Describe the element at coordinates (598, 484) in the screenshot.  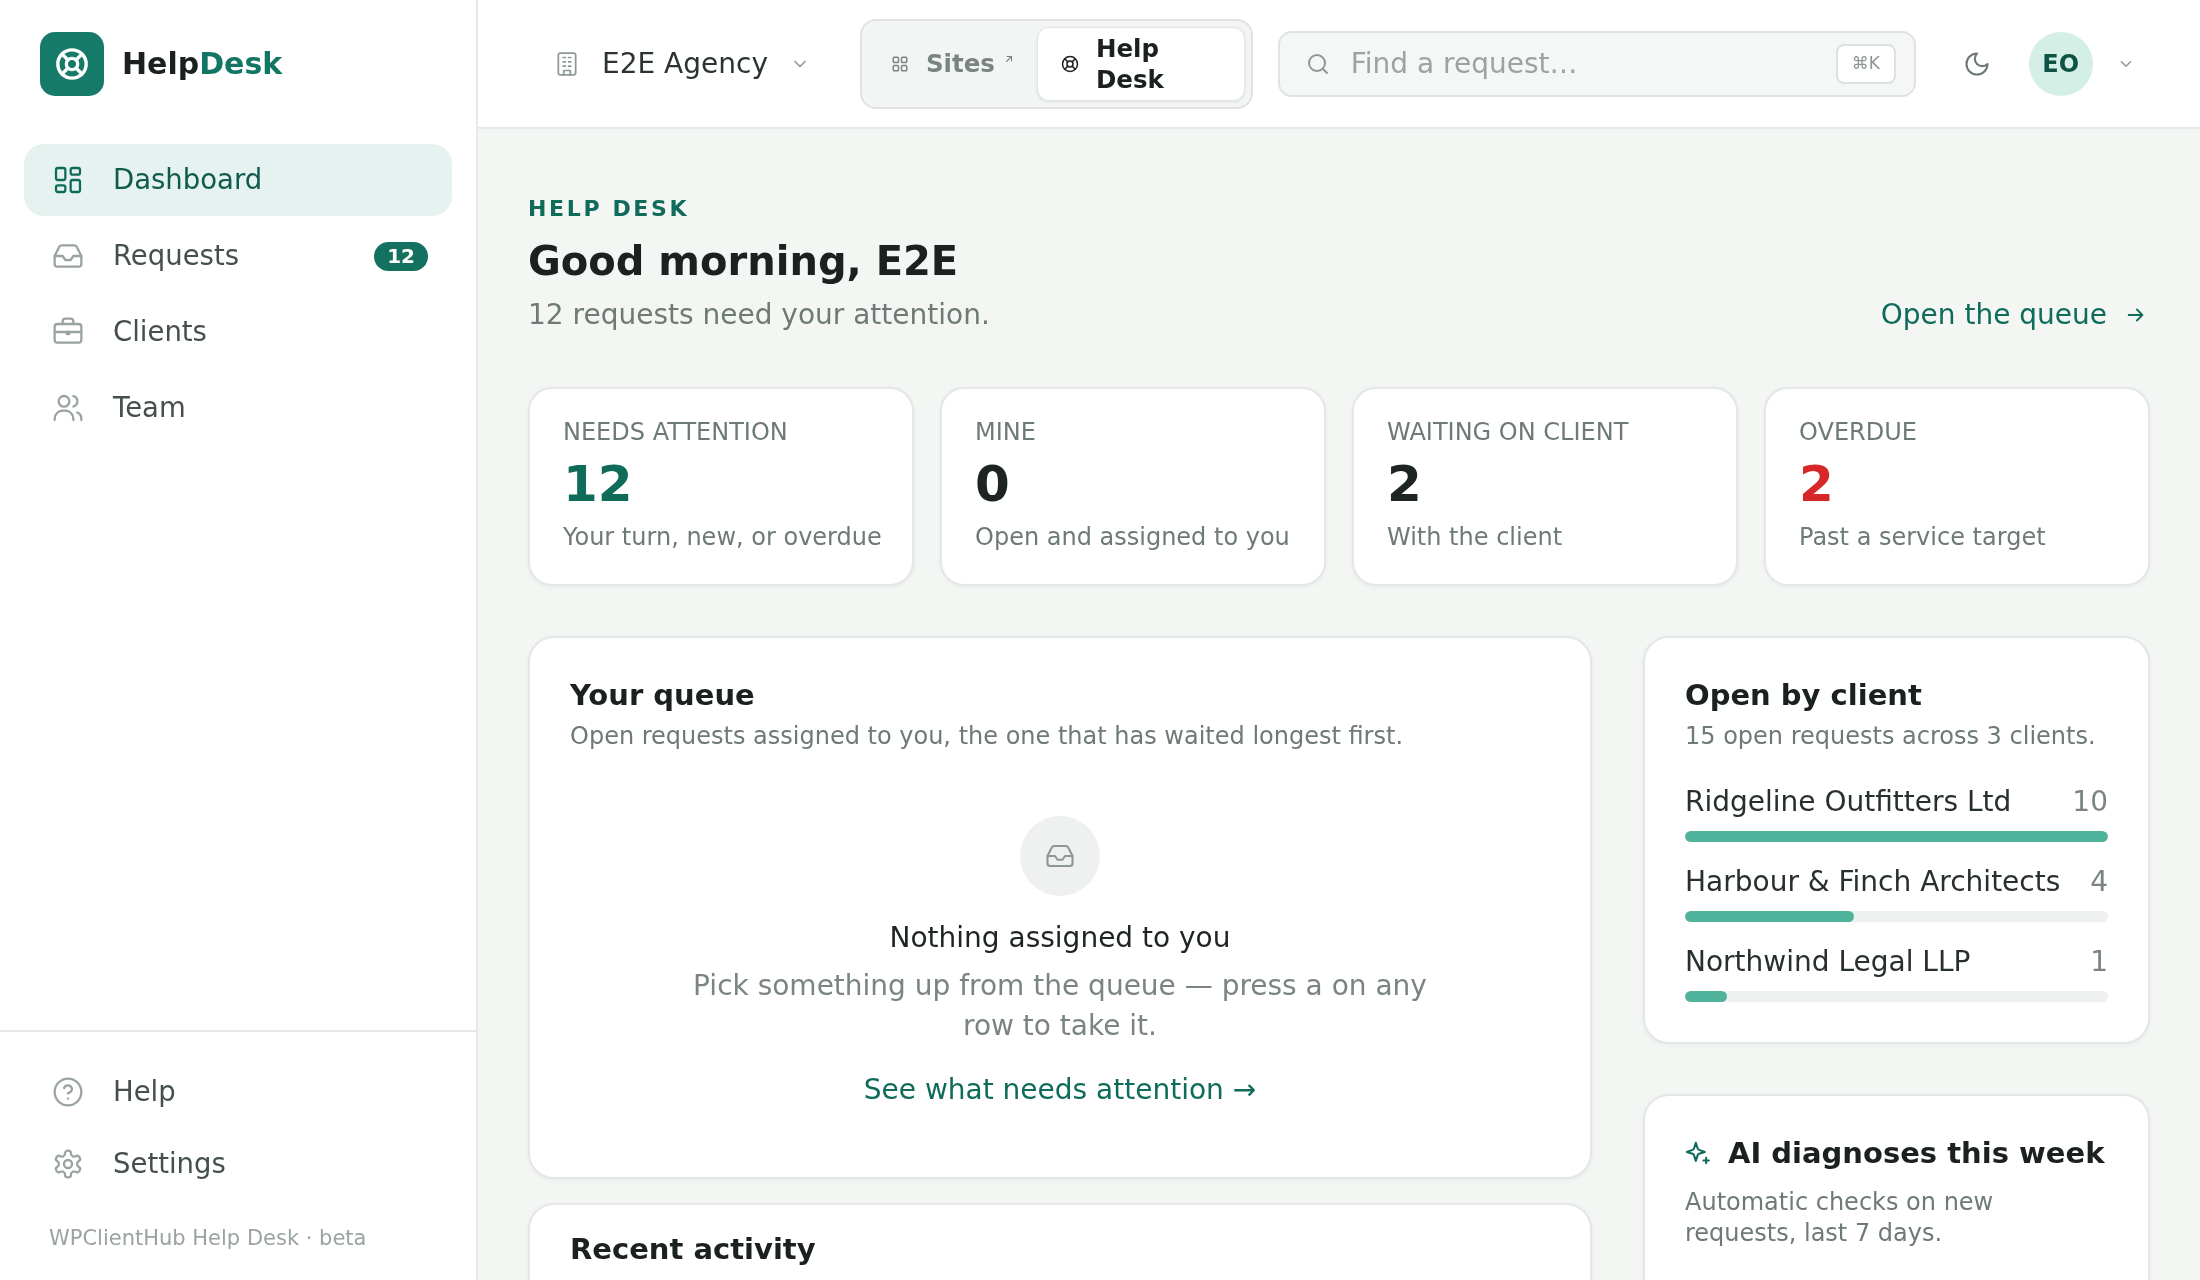
I see `stat-value: 12` at that location.